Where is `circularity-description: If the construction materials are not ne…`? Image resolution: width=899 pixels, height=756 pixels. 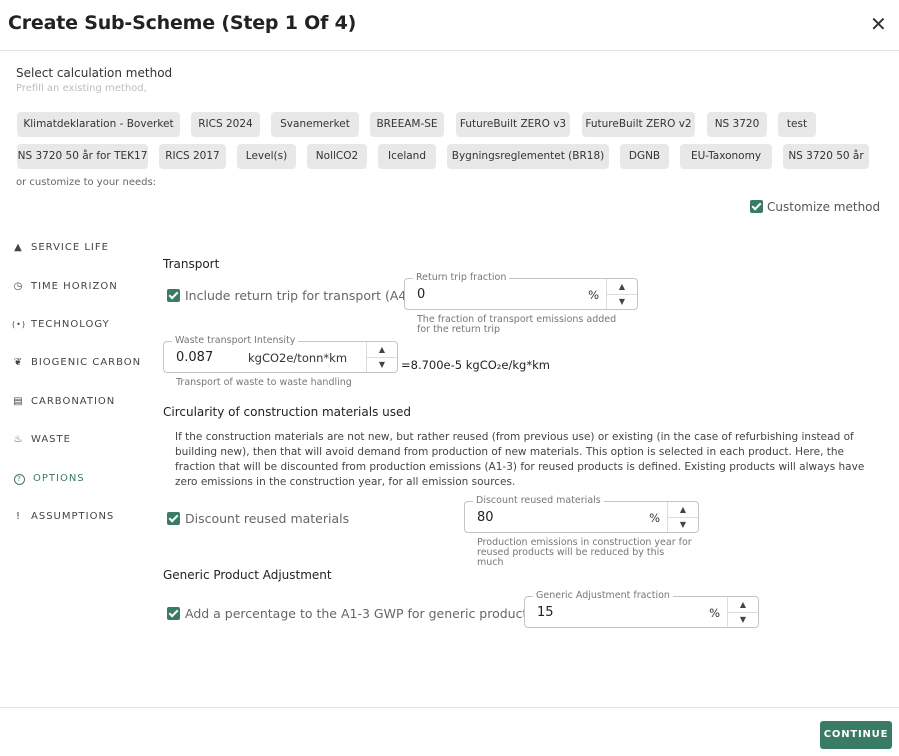
circularity-description: If the construction materials are not ne… is located at coordinates (520, 459).